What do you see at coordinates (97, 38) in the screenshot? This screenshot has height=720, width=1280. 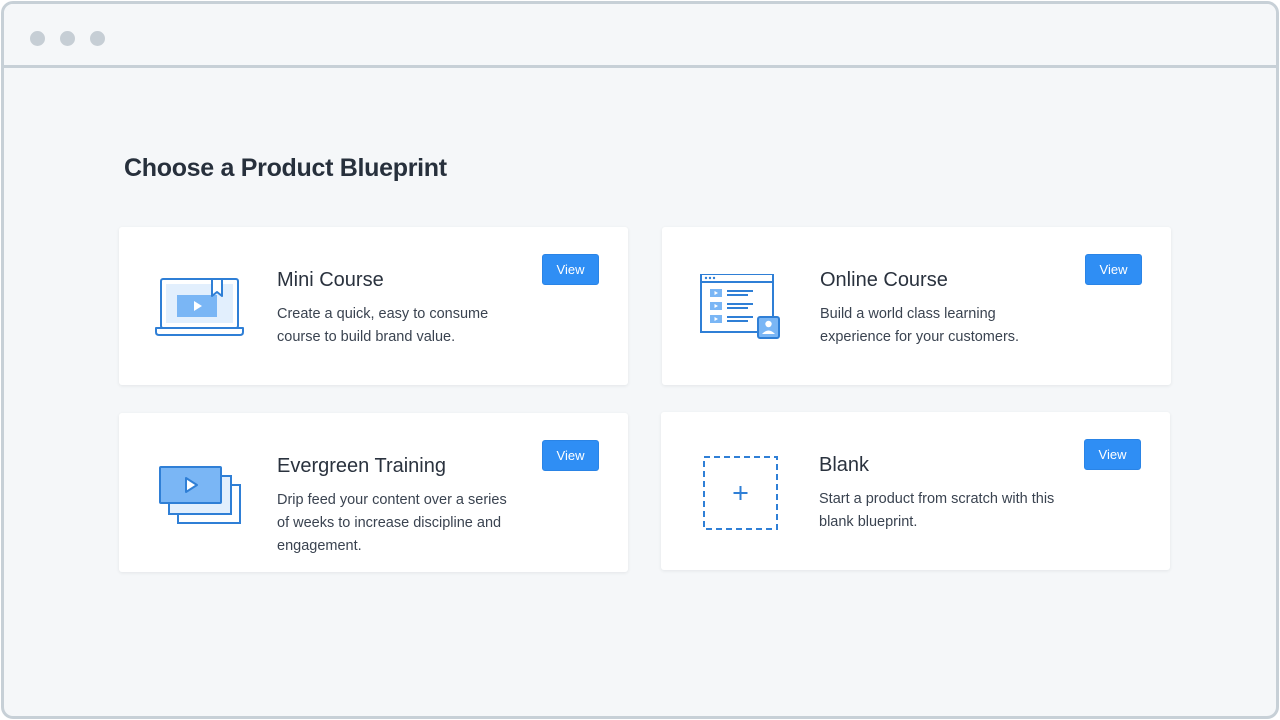 I see `window-maximize-dot` at bounding box center [97, 38].